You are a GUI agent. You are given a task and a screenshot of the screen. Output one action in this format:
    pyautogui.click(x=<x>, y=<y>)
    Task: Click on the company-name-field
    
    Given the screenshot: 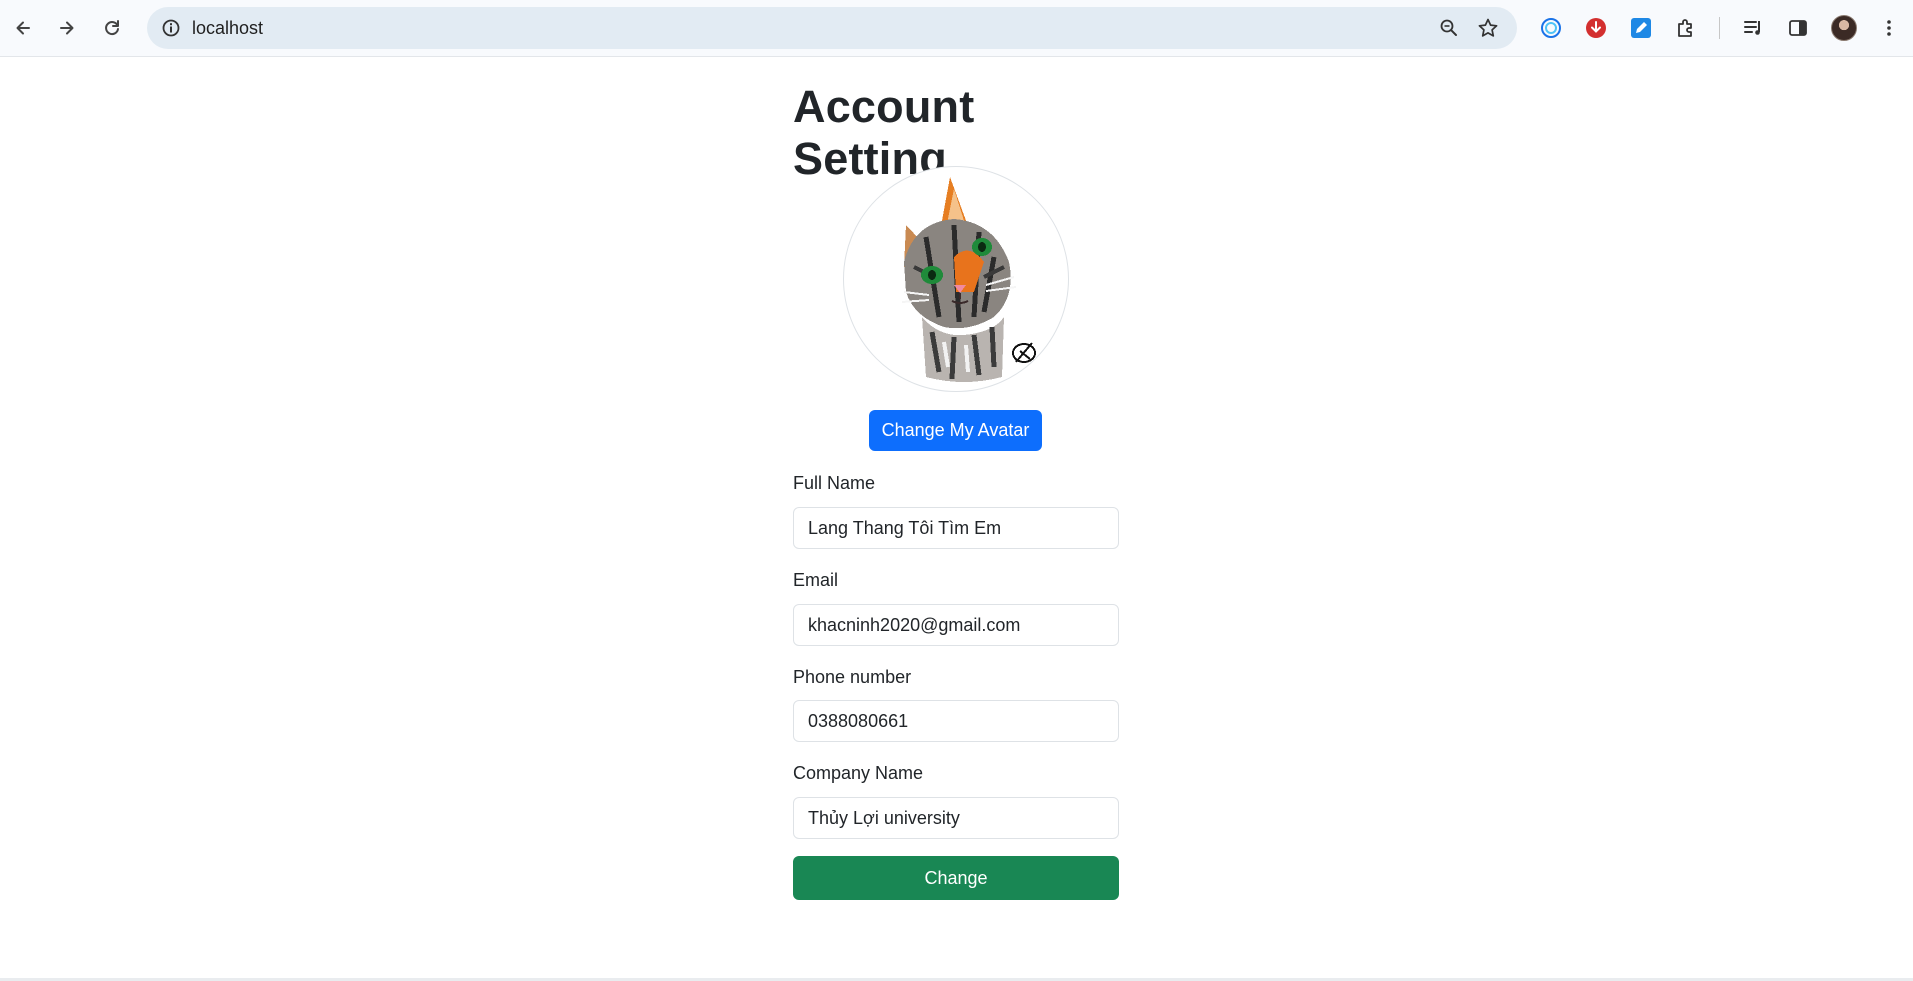 What is the action you would take?
    pyautogui.click(x=956, y=818)
    